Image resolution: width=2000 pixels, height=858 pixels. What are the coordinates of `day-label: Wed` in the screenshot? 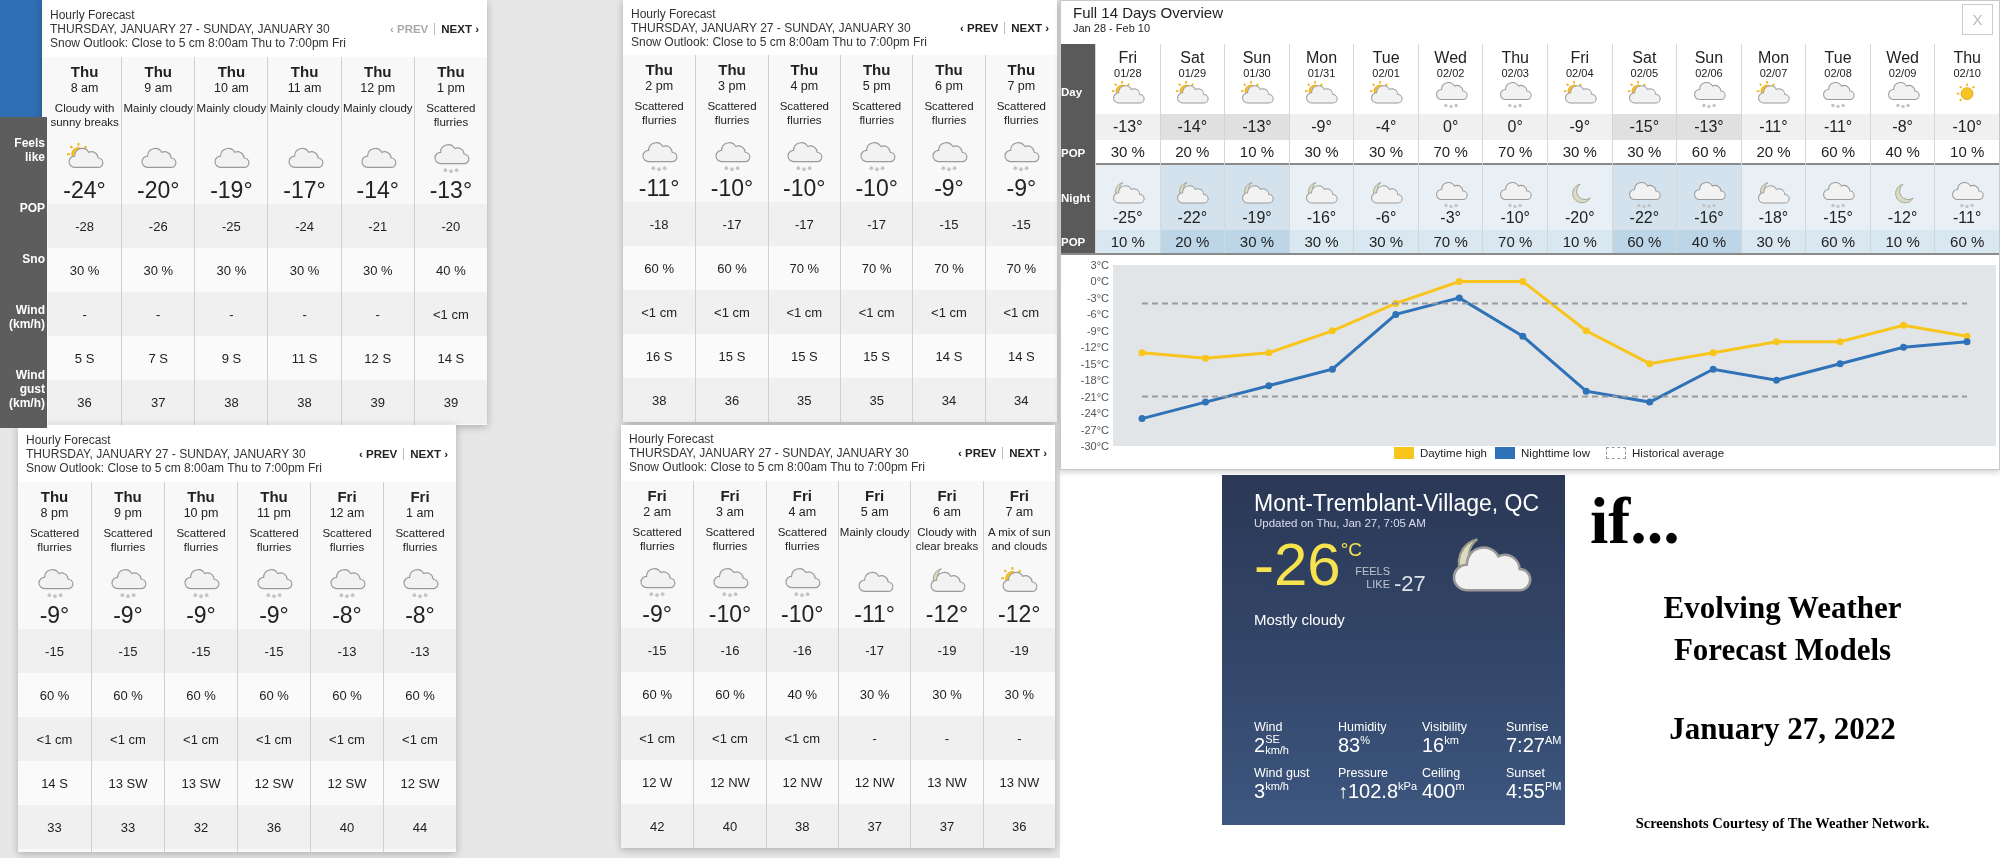 It's located at (1902, 58).